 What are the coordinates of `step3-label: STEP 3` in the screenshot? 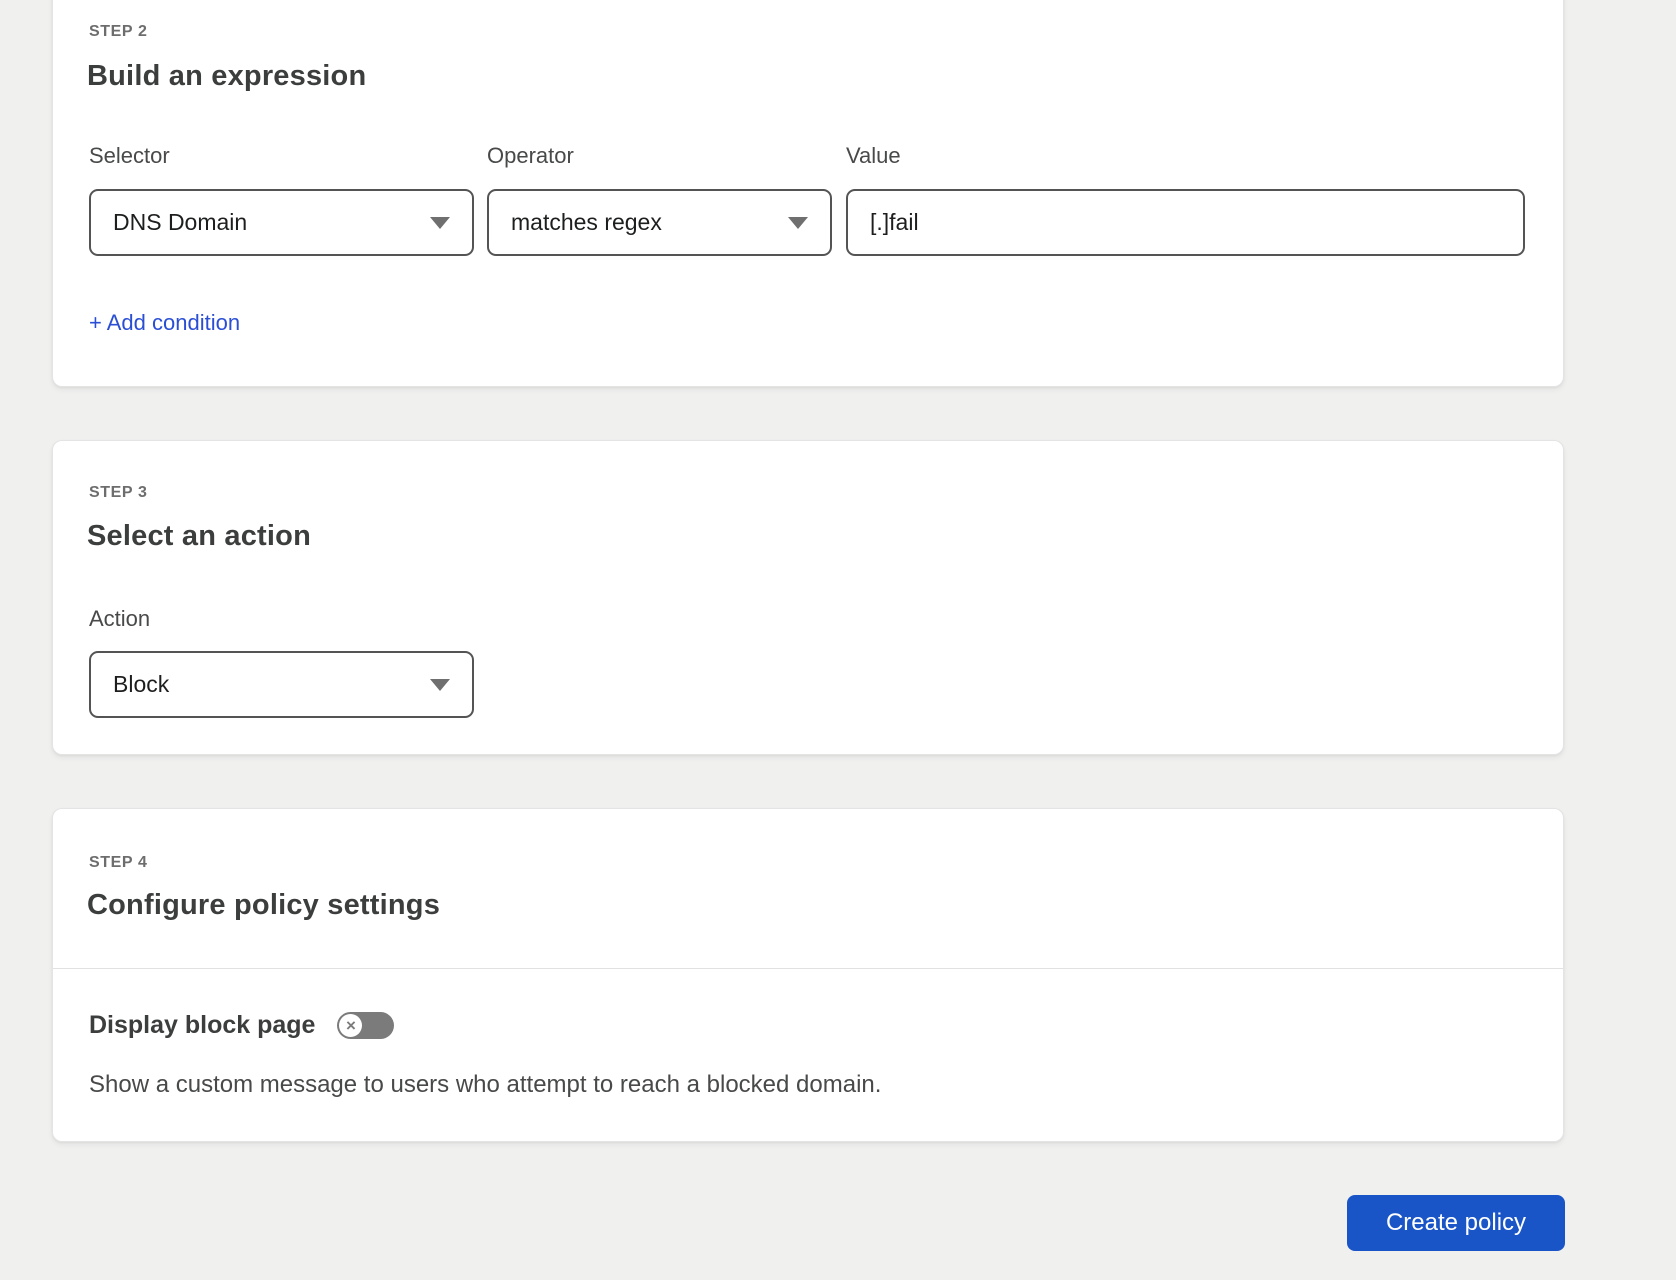 It's located at (118, 492).